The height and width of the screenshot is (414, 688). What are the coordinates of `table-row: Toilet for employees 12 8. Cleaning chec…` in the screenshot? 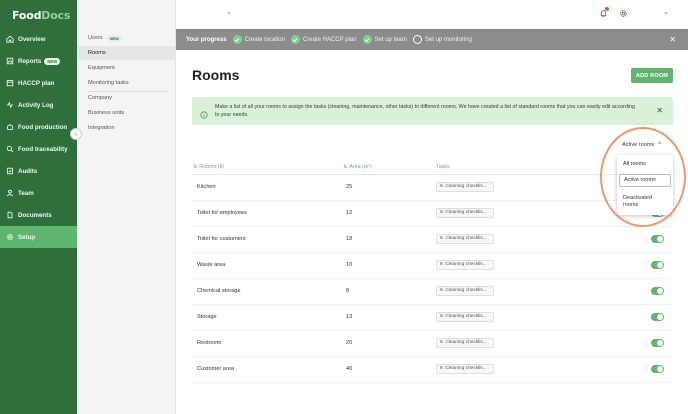 It's located at (432, 214).